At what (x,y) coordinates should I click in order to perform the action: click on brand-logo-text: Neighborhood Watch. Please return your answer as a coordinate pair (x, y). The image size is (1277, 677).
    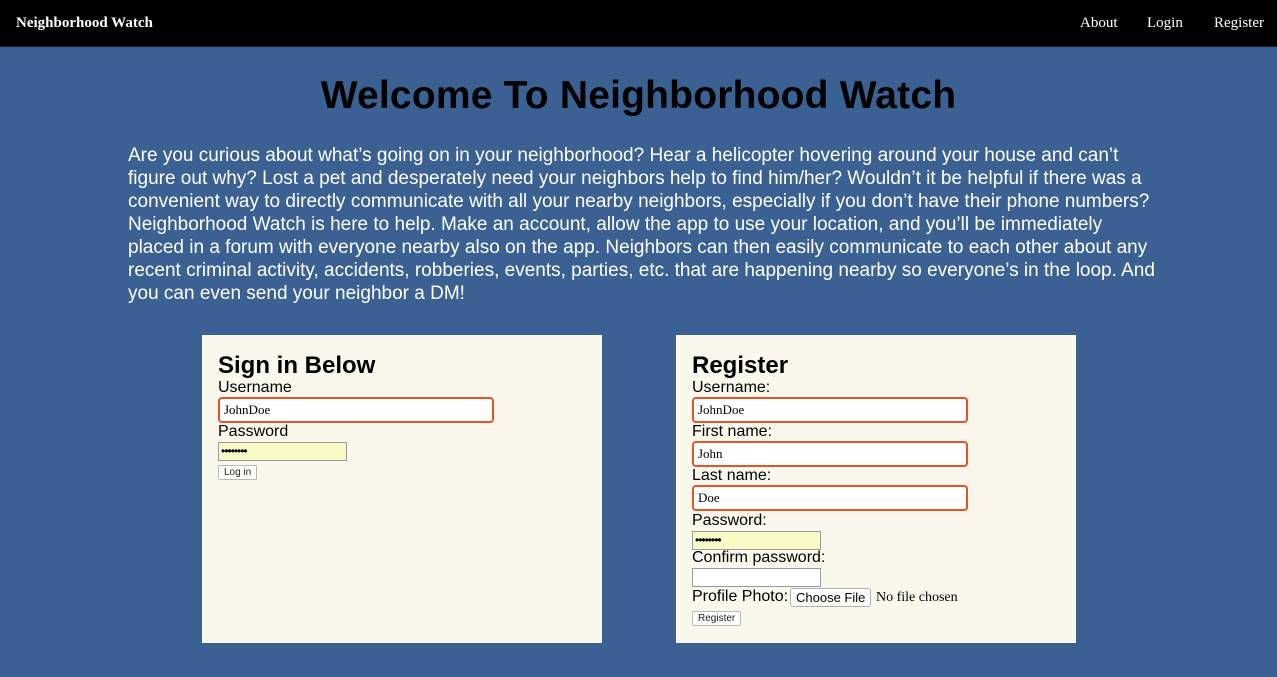
    Looking at the image, I should click on (84, 23).